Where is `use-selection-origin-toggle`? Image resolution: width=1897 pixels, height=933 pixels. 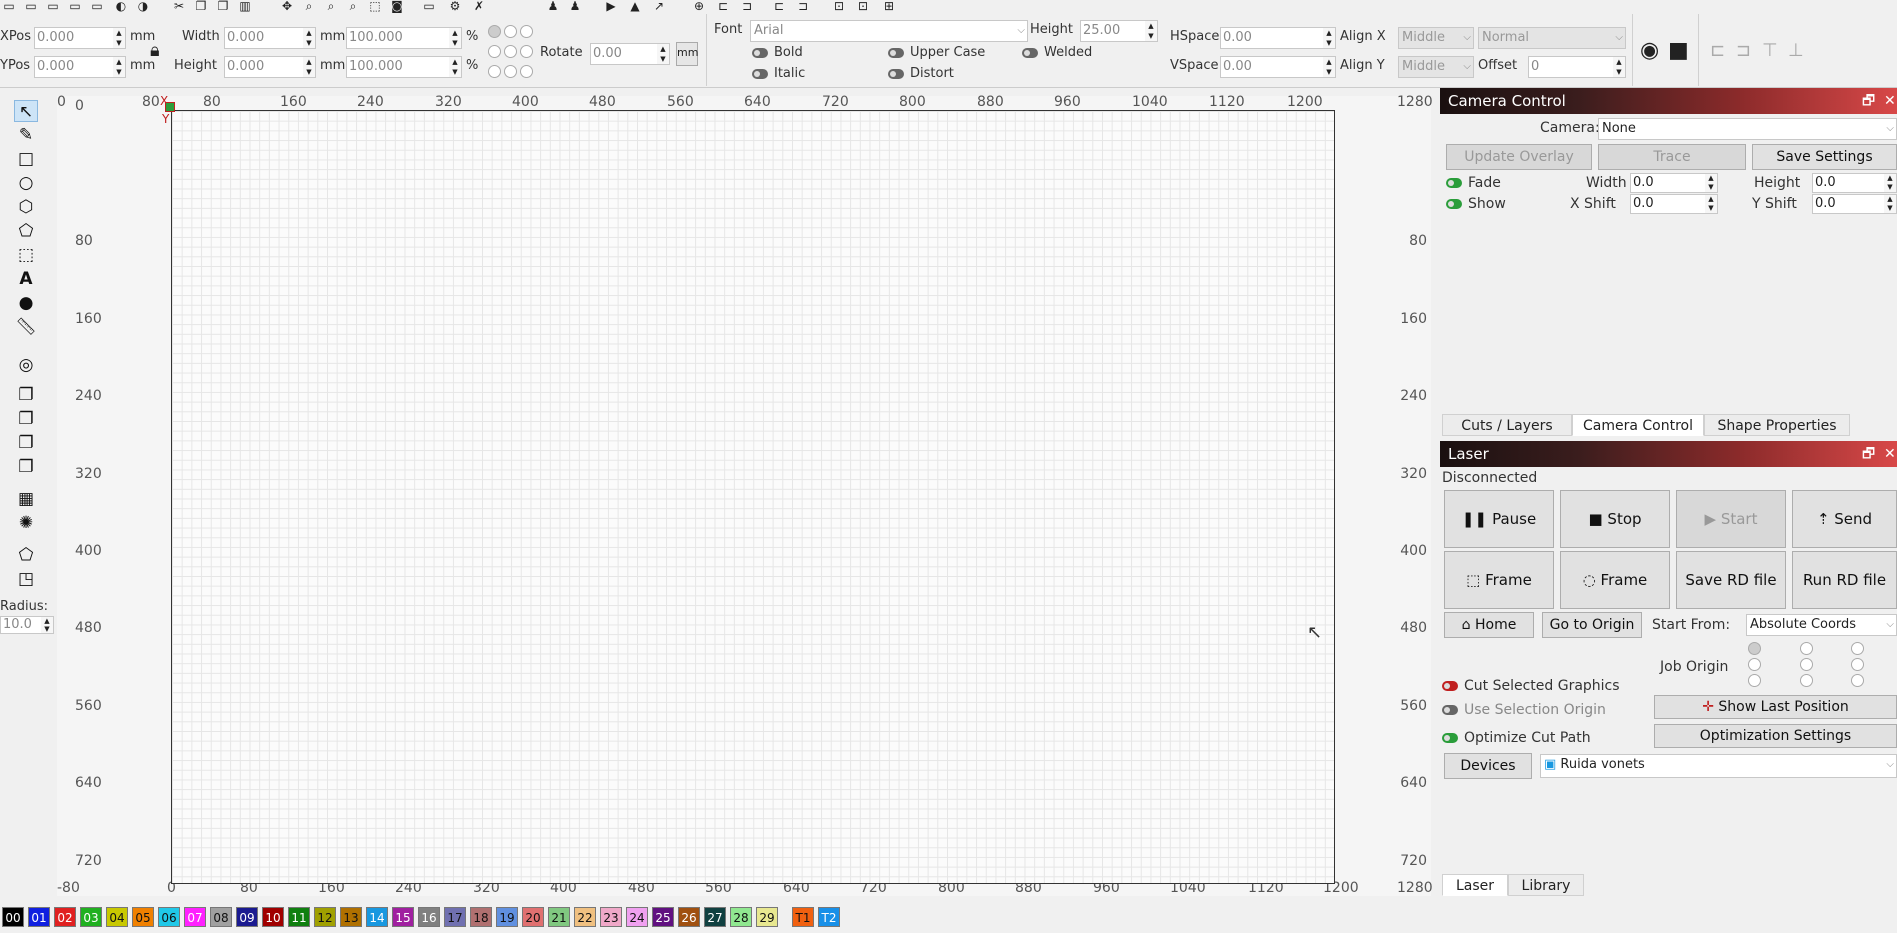 use-selection-origin-toggle is located at coordinates (1450, 710).